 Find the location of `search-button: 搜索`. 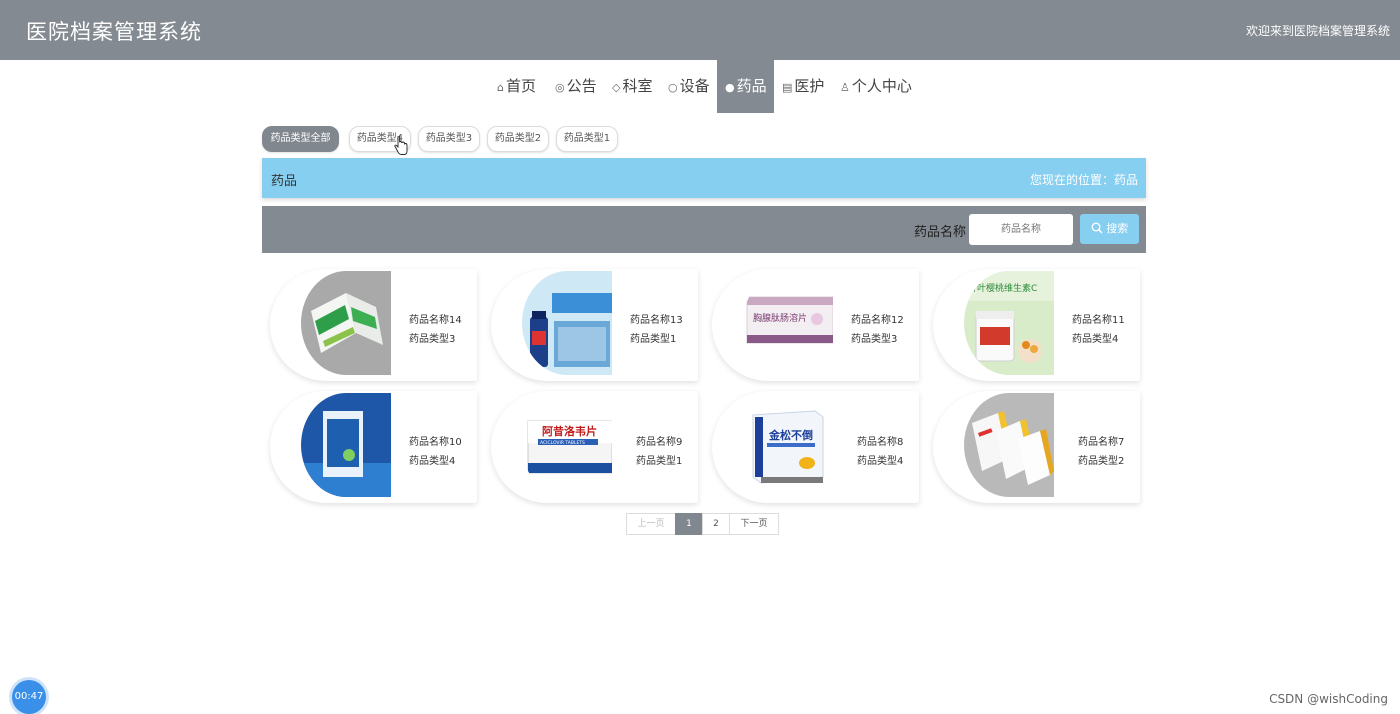

search-button: 搜索 is located at coordinates (1109, 229).